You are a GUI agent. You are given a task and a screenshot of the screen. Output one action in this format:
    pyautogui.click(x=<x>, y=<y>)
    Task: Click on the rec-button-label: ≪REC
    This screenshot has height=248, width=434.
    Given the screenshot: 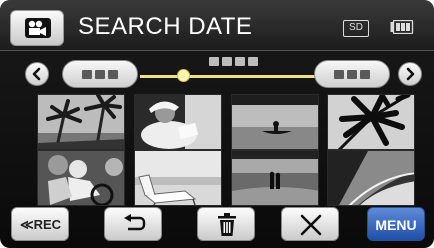 What is the action you would take?
    pyautogui.click(x=41, y=224)
    